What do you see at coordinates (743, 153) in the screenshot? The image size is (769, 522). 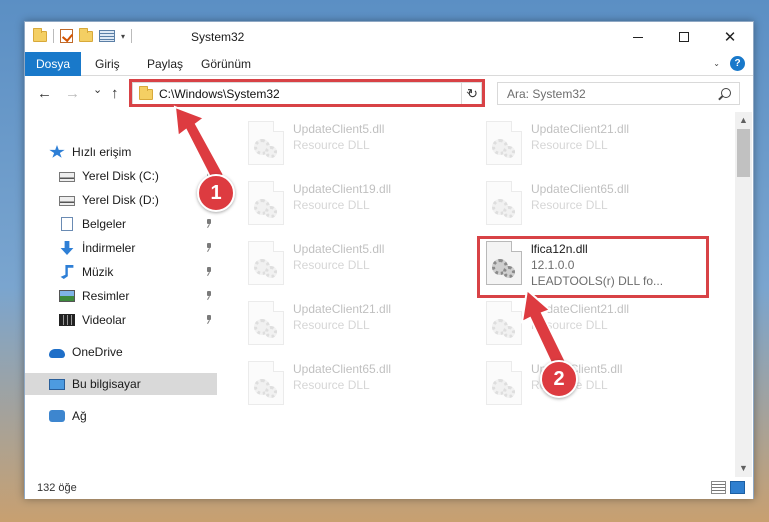 I see `scroll-thumb` at bounding box center [743, 153].